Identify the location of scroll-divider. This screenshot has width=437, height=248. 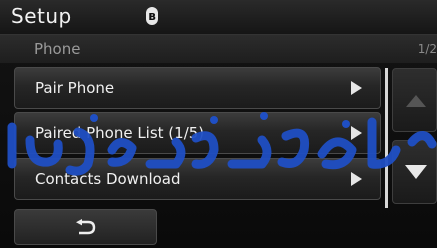
(386, 138).